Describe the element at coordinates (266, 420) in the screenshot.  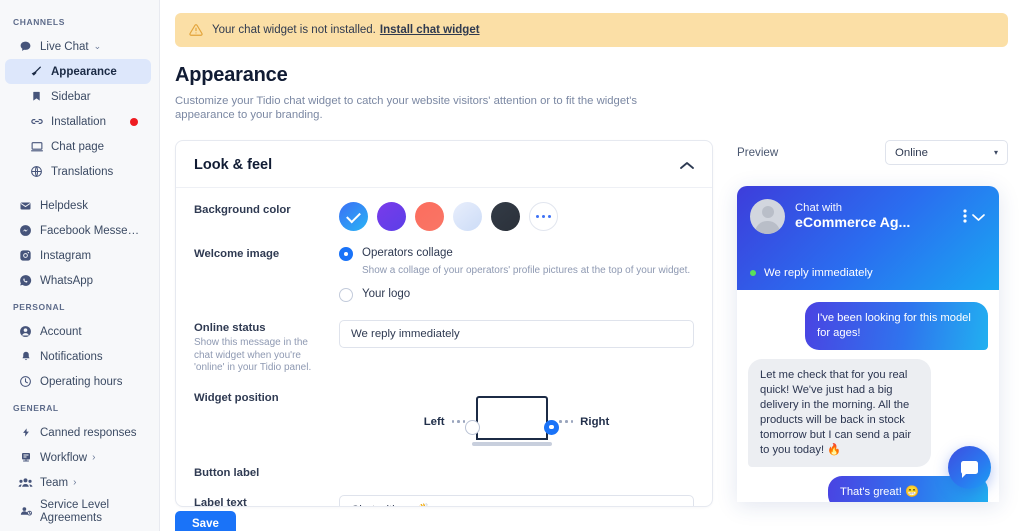
I see `field-label: Widget position` at that location.